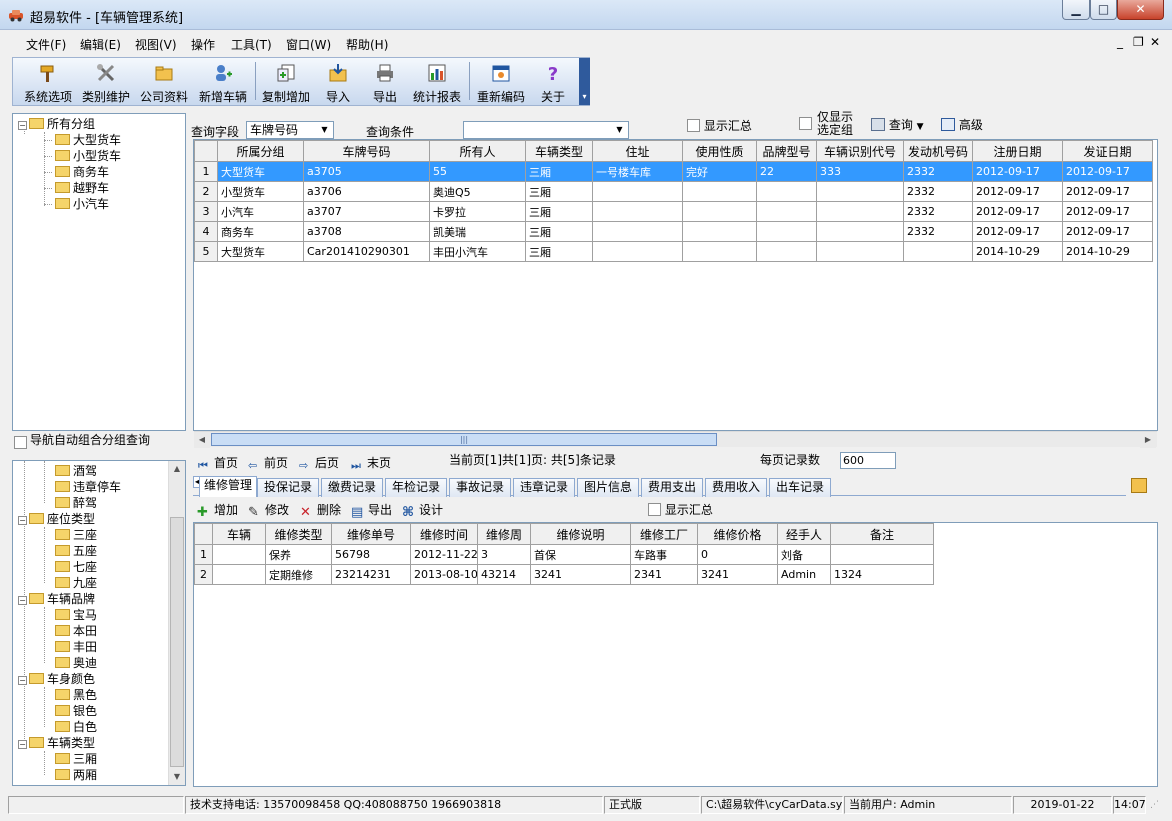 The height and width of the screenshot is (821, 1172). What do you see at coordinates (501, 81) in the screenshot?
I see `renumber-button: 重新编码` at bounding box center [501, 81].